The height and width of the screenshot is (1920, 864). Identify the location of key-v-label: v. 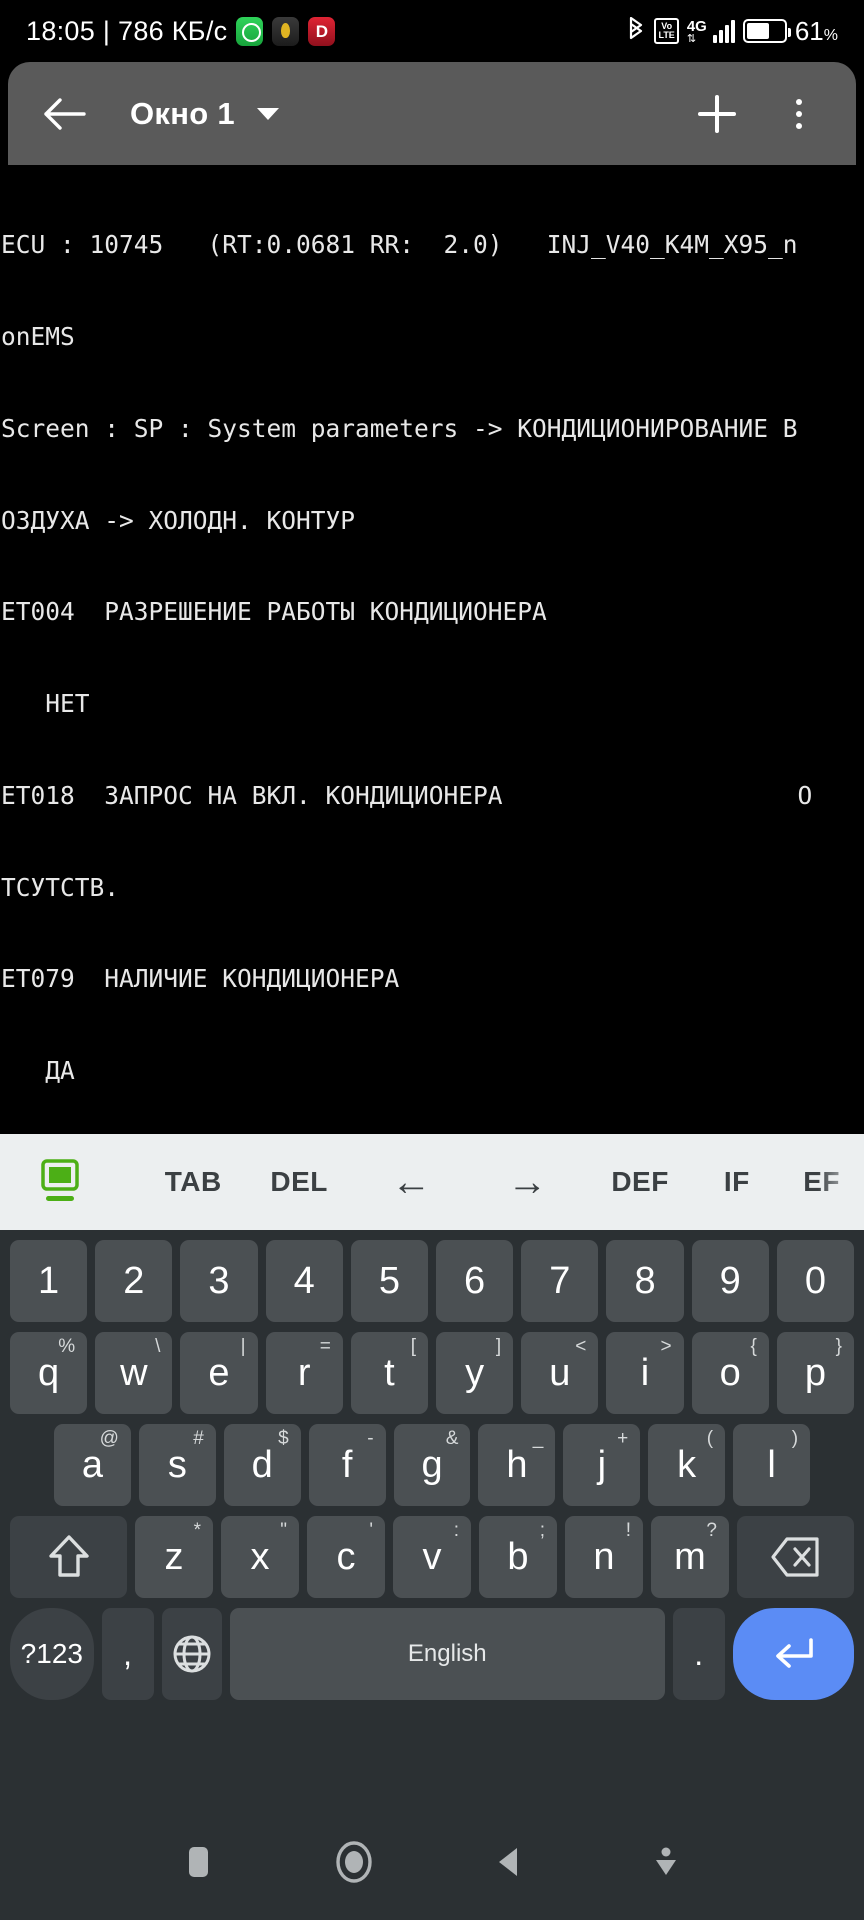
(432, 1556).